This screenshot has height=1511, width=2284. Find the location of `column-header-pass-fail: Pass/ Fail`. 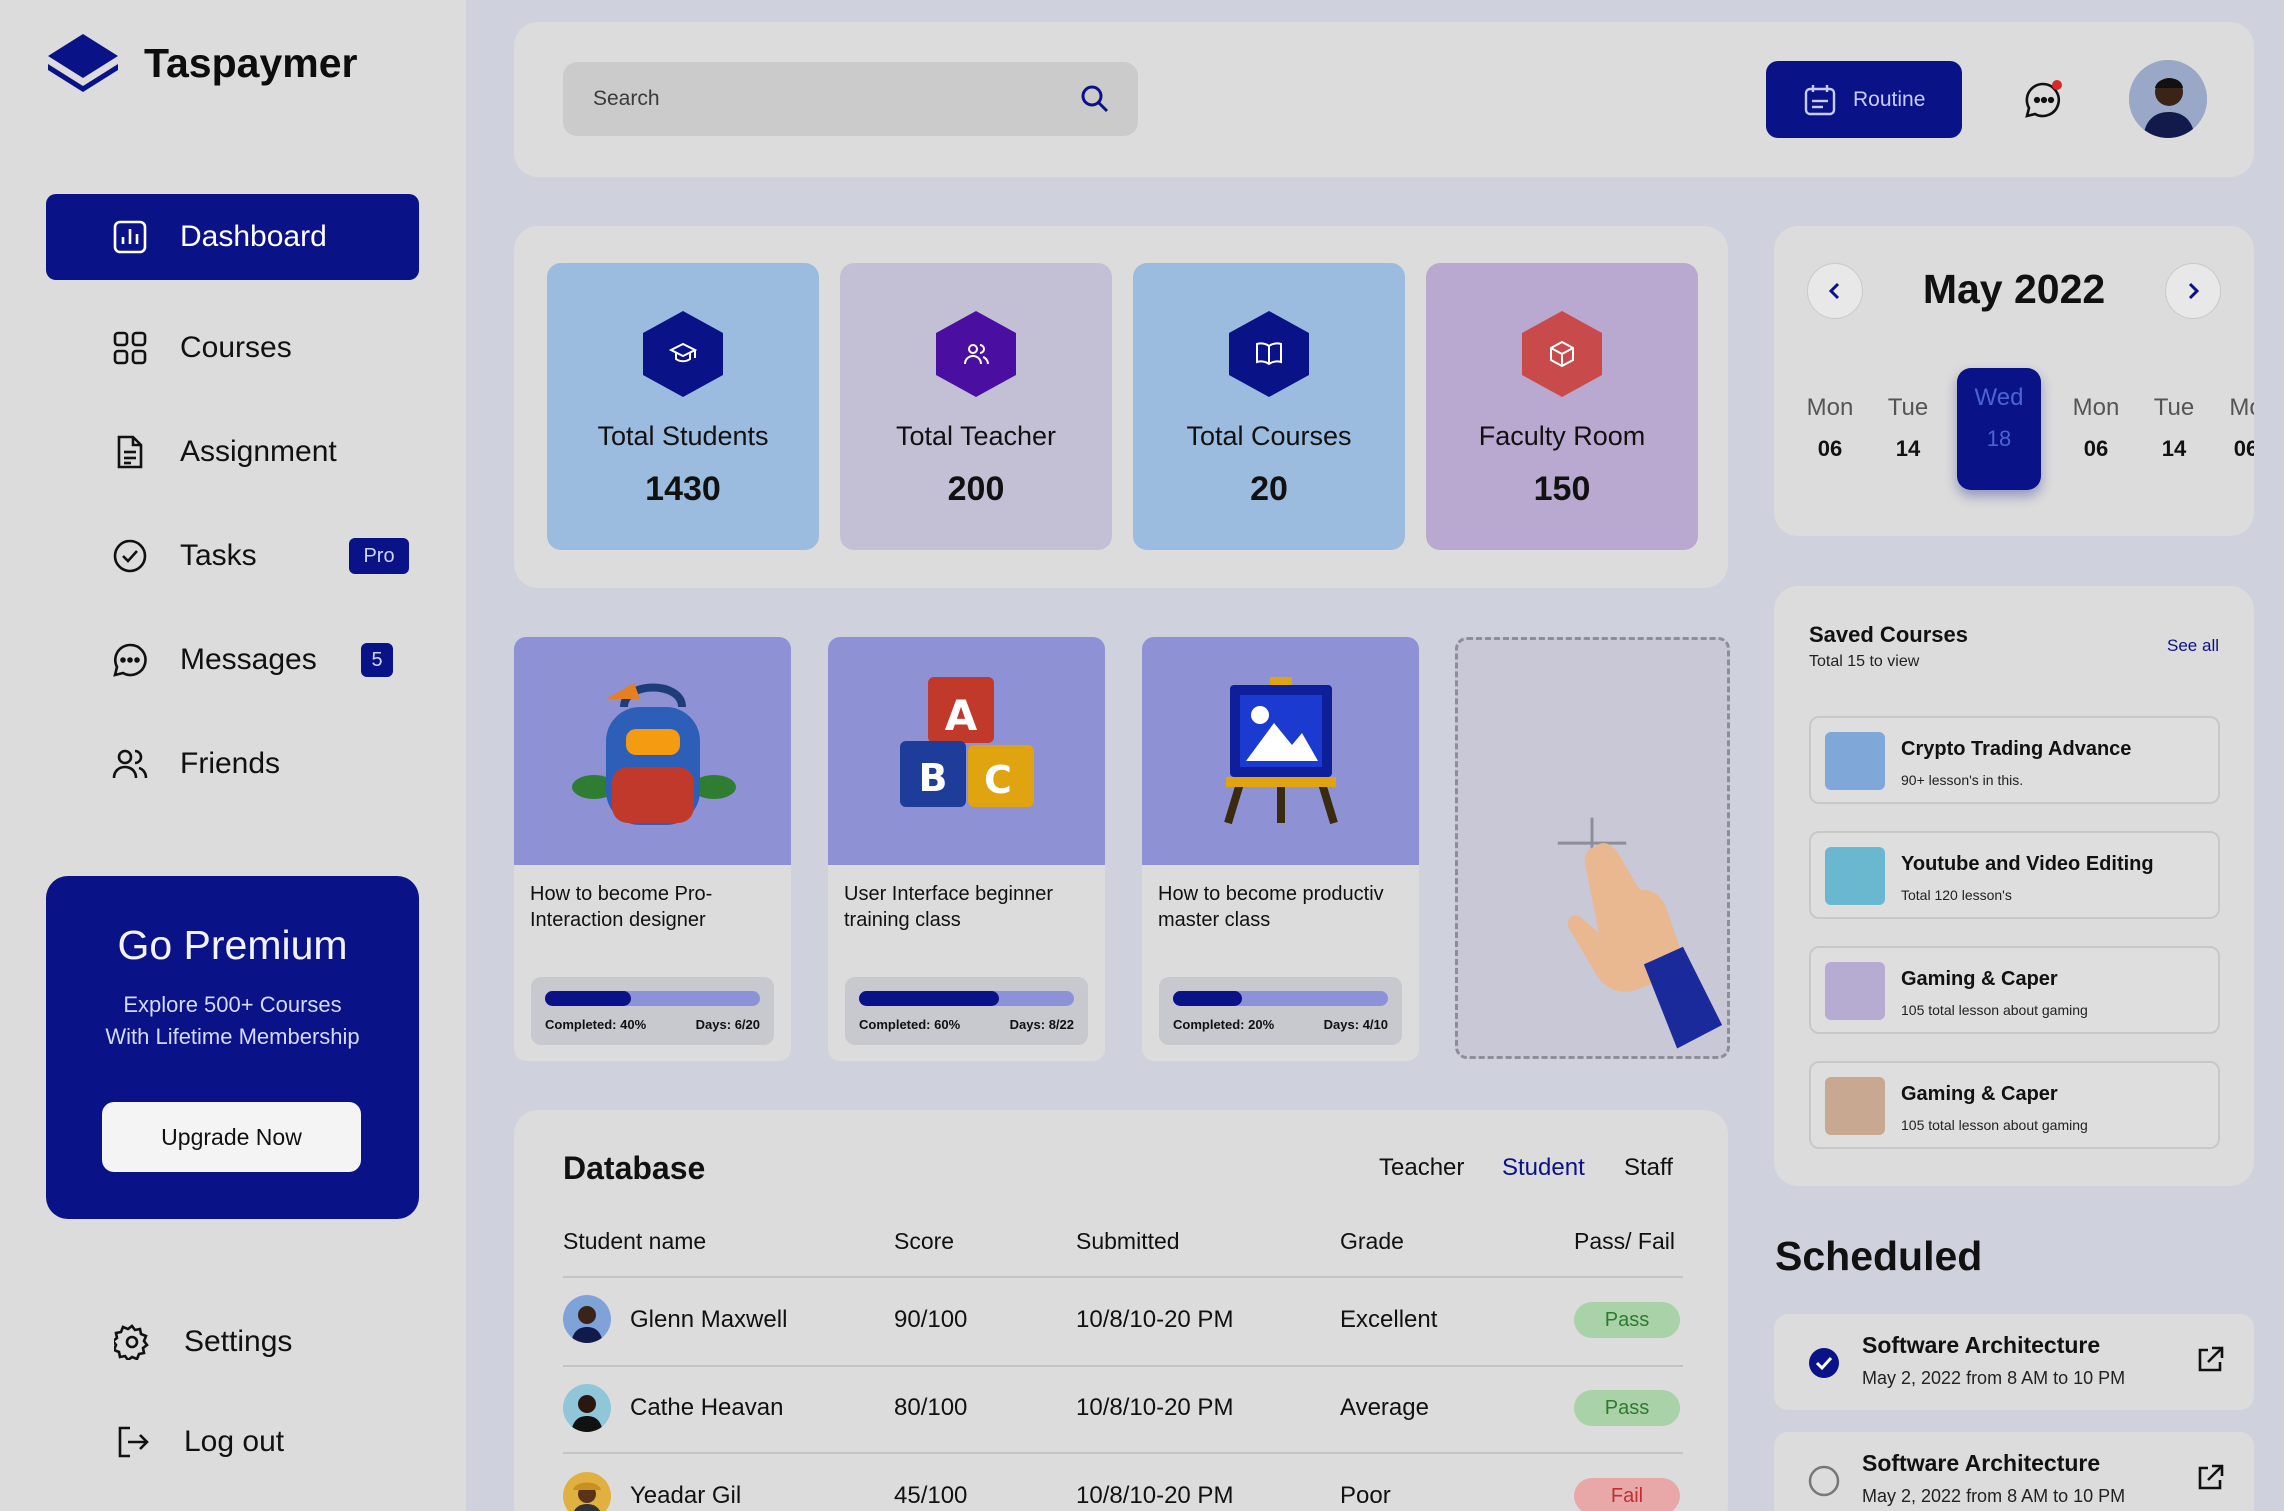

column-header-pass-fail: Pass/ Fail is located at coordinates (1624, 1241).